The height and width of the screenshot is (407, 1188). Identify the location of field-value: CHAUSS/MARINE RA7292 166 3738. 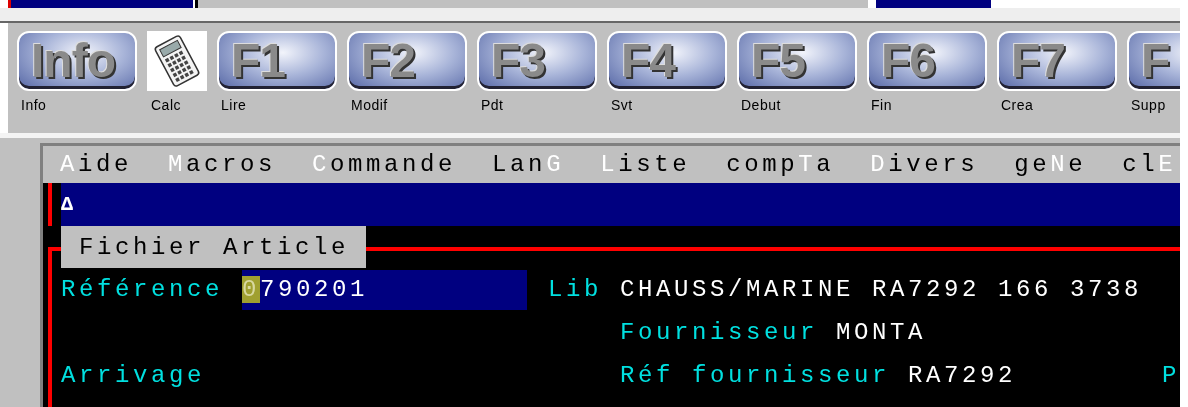
(881, 289).